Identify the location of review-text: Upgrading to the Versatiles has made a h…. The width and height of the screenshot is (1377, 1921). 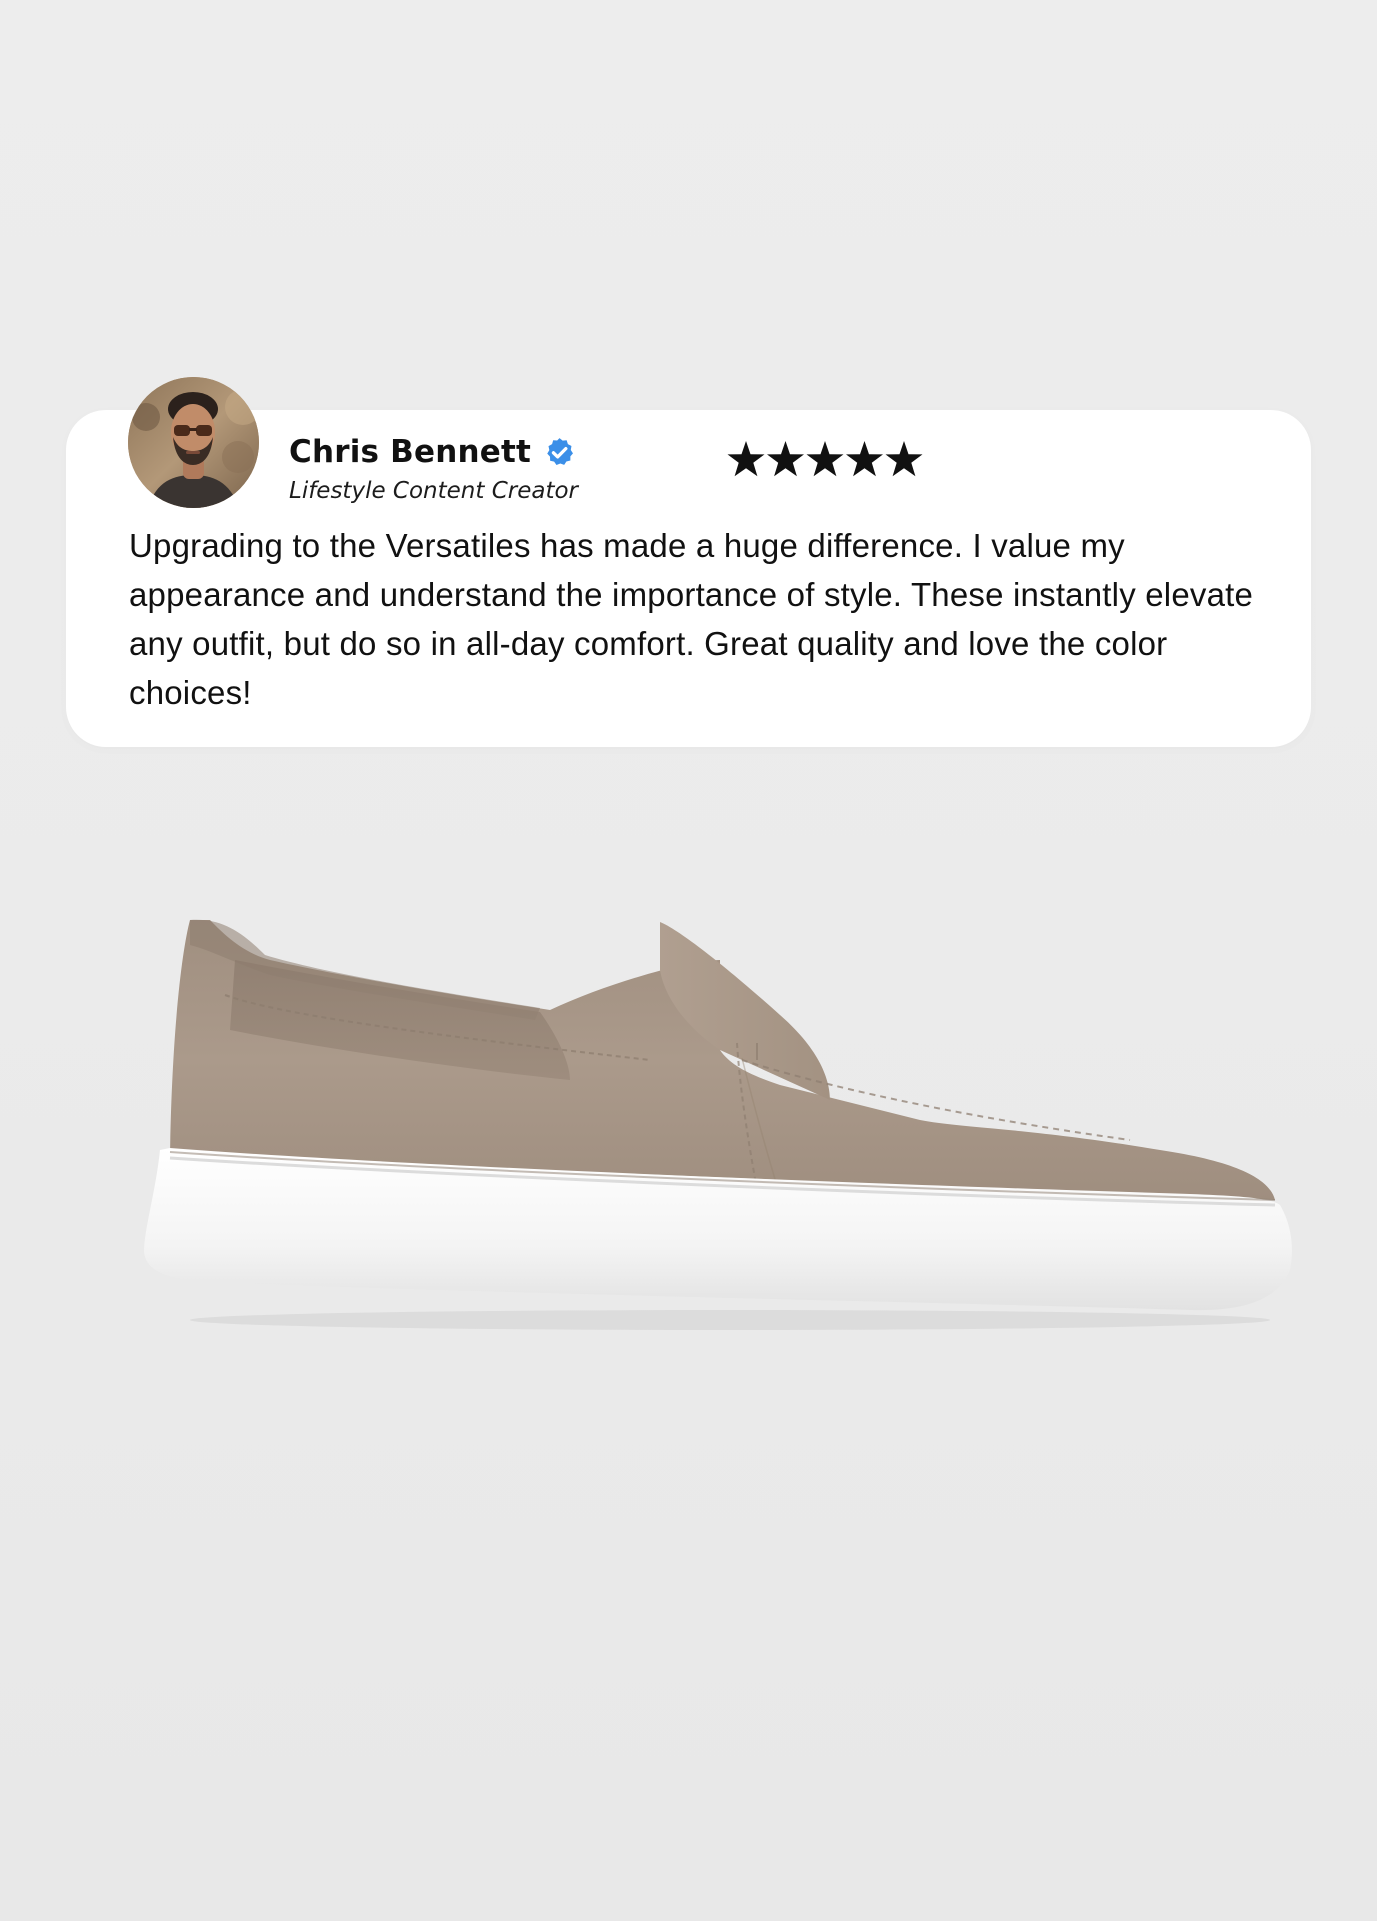
(691, 619).